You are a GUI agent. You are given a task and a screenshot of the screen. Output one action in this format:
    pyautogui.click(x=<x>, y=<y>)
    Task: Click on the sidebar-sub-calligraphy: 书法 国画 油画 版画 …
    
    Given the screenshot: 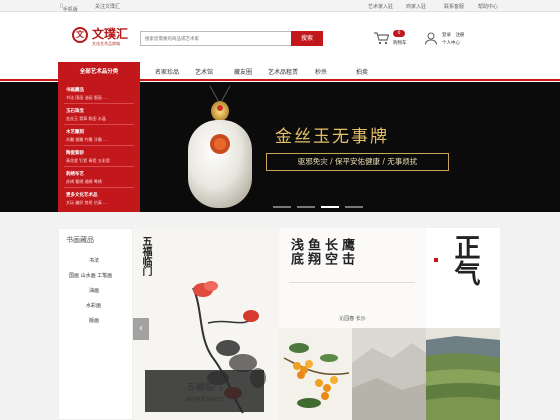 What is the action you would take?
    pyautogui.click(x=86, y=98)
    